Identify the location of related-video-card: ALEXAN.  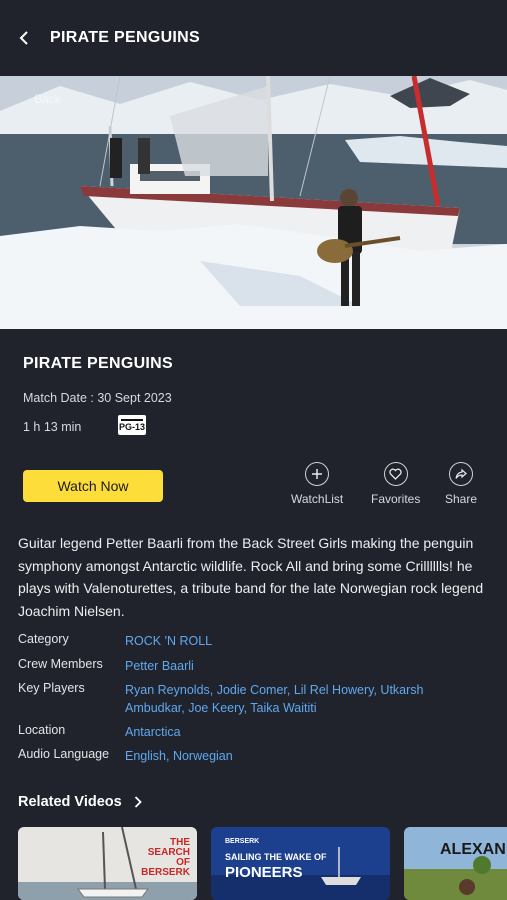
(455, 863).